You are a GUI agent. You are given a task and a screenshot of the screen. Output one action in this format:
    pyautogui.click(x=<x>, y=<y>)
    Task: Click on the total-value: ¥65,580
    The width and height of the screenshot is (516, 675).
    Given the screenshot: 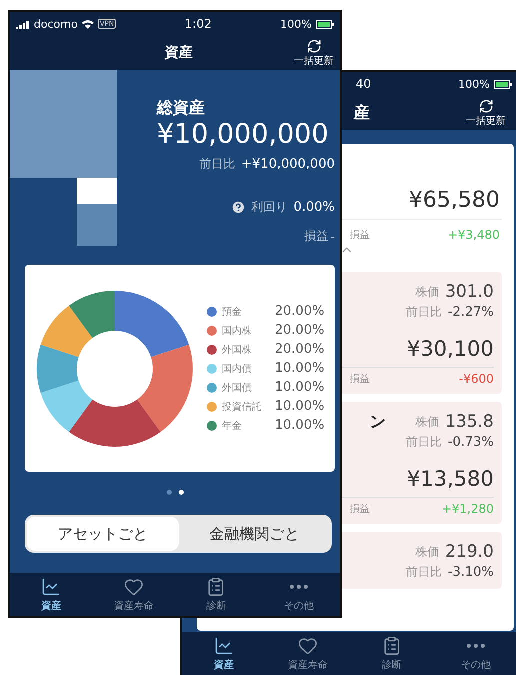 What is the action you would take?
    pyautogui.click(x=454, y=200)
    